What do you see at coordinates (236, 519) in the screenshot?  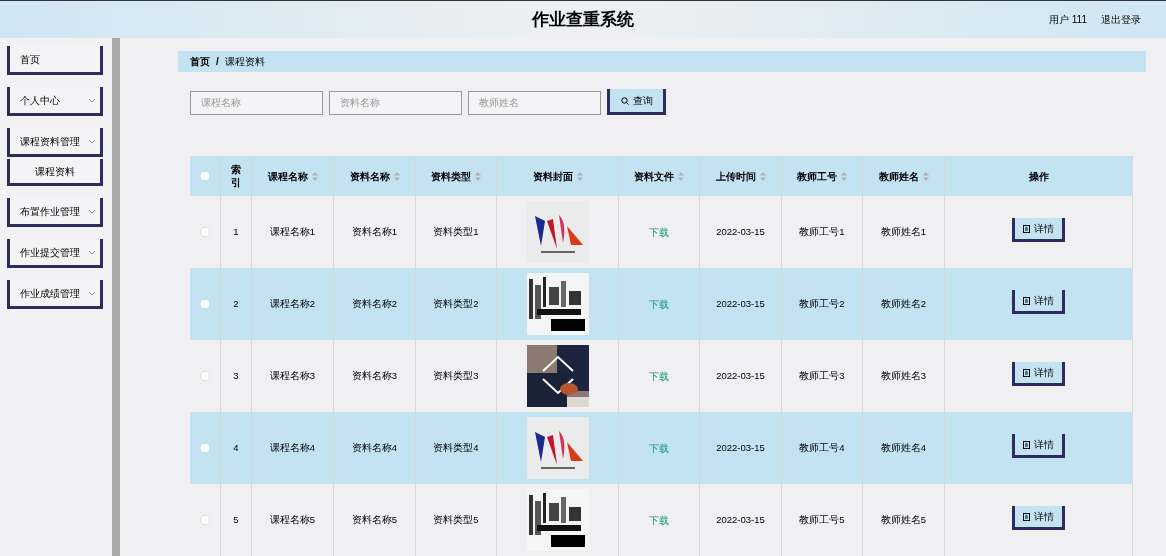 I see `table-cell-text: 5` at bounding box center [236, 519].